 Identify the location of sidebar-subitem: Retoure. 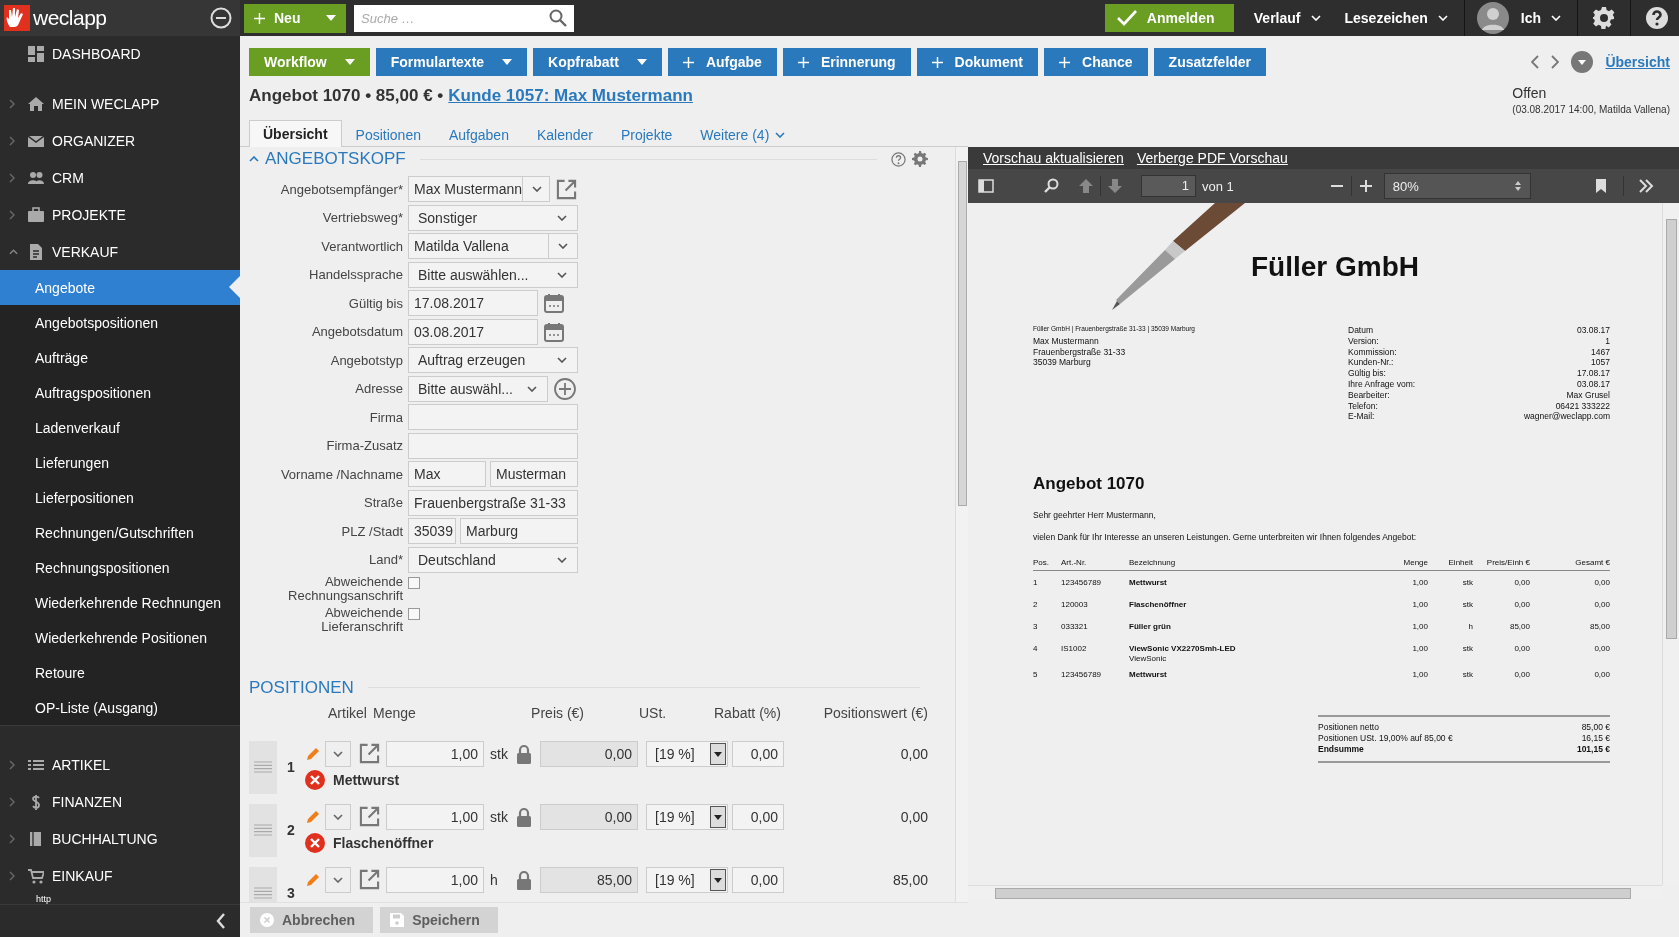
(120, 672).